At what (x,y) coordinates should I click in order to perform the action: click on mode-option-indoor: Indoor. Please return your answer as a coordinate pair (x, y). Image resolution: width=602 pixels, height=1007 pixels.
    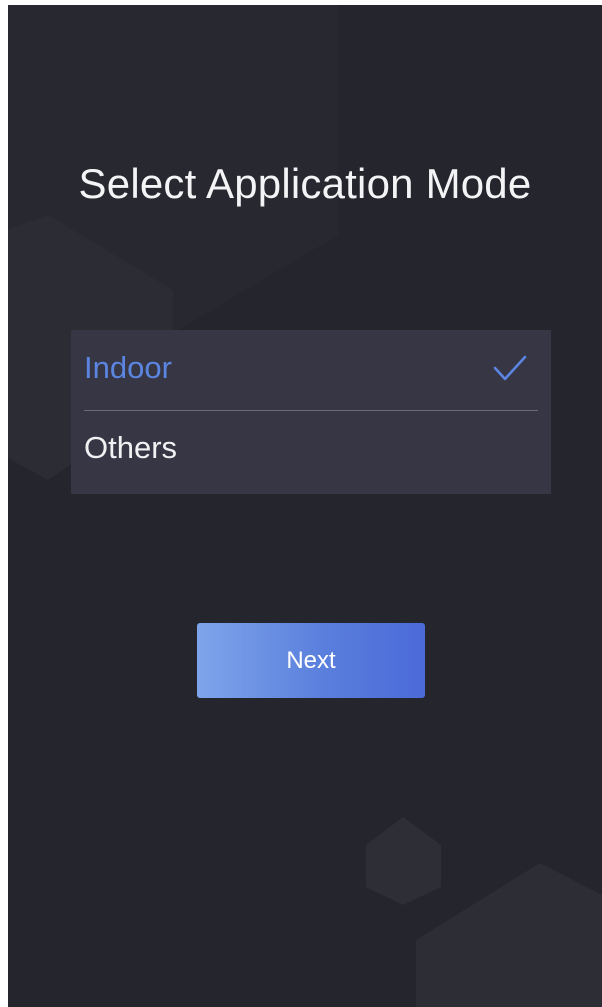
    Looking at the image, I should click on (311, 371).